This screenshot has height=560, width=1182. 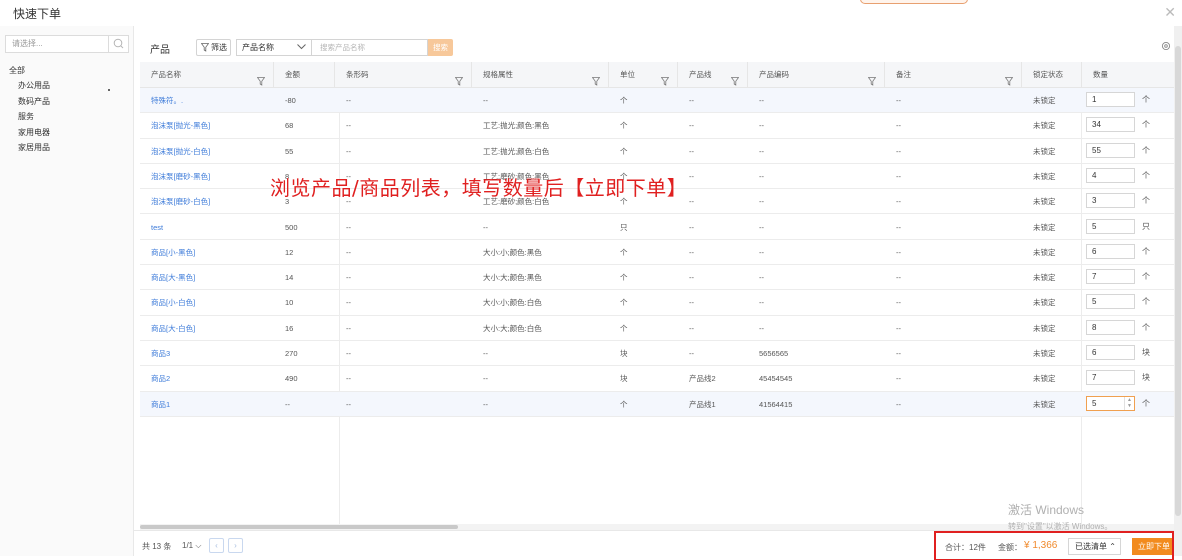 I want to click on field-select: 产品名称, so click(x=274, y=47).